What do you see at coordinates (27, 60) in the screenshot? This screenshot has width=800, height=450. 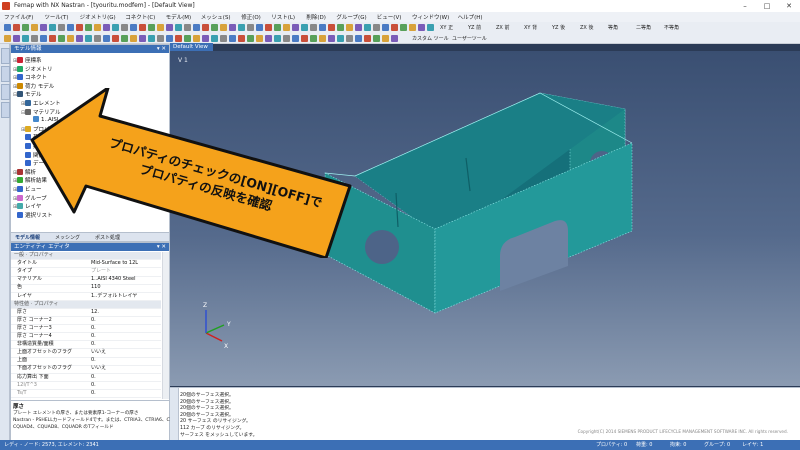 I see `tree-item: ⊞ 座標系` at bounding box center [27, 60].